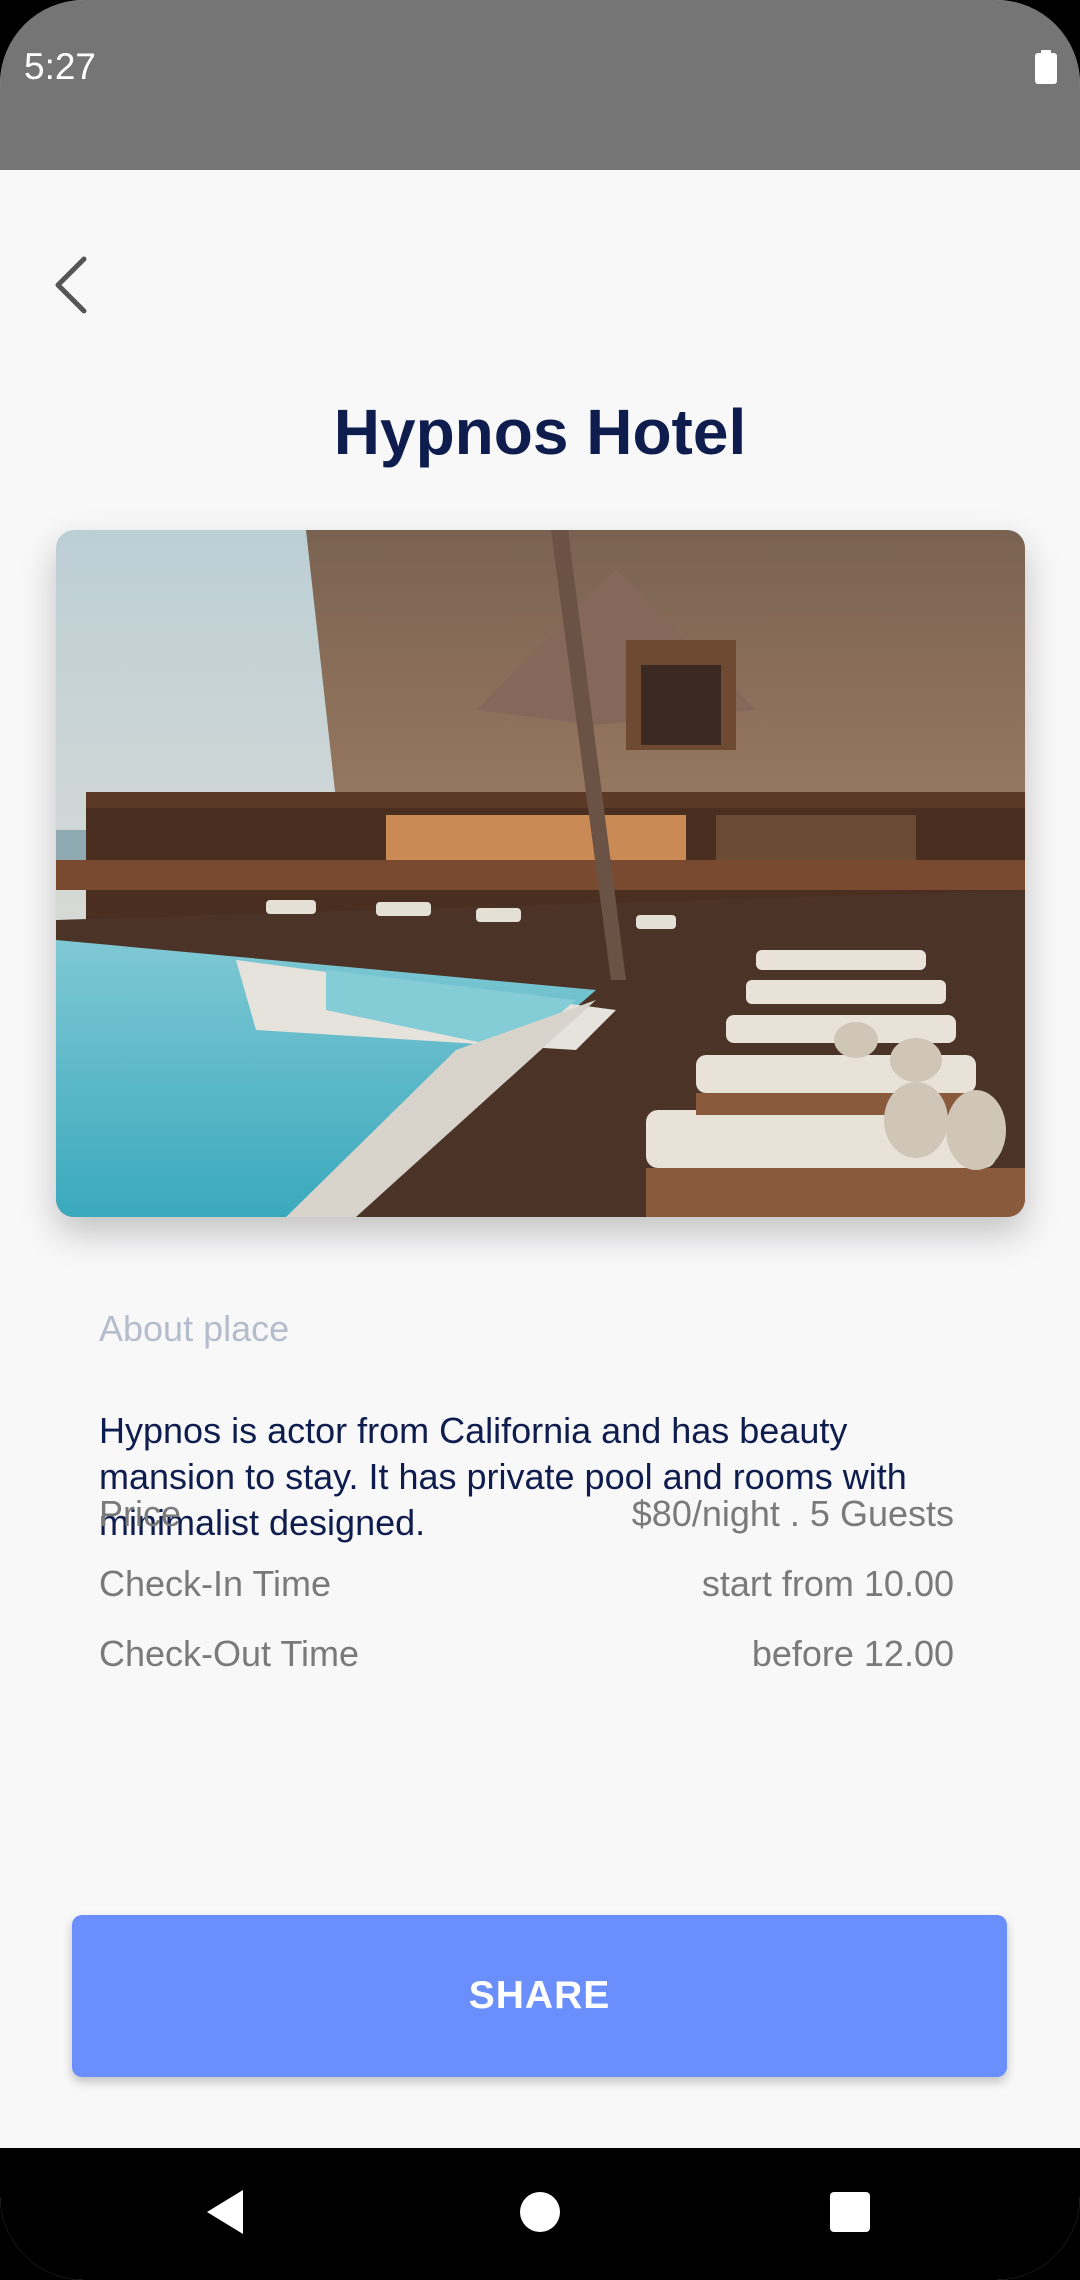 The image size is (1080, 2280). I want to click on nav-back-button, so click(225, 2214).